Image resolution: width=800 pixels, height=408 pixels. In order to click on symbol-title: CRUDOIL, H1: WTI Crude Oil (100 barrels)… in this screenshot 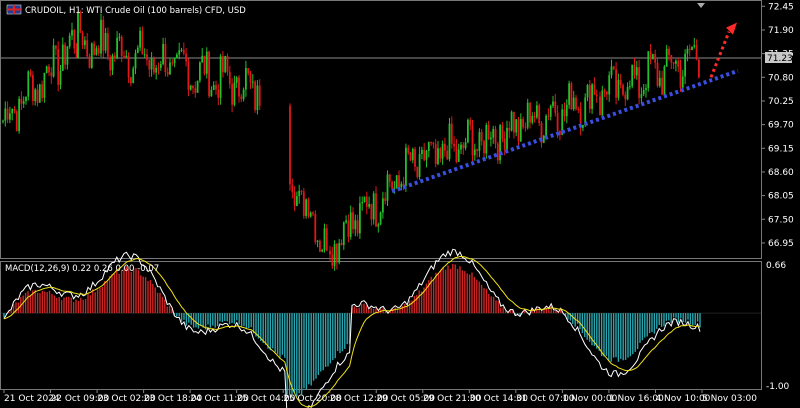, I will do `click(135, 11)`.